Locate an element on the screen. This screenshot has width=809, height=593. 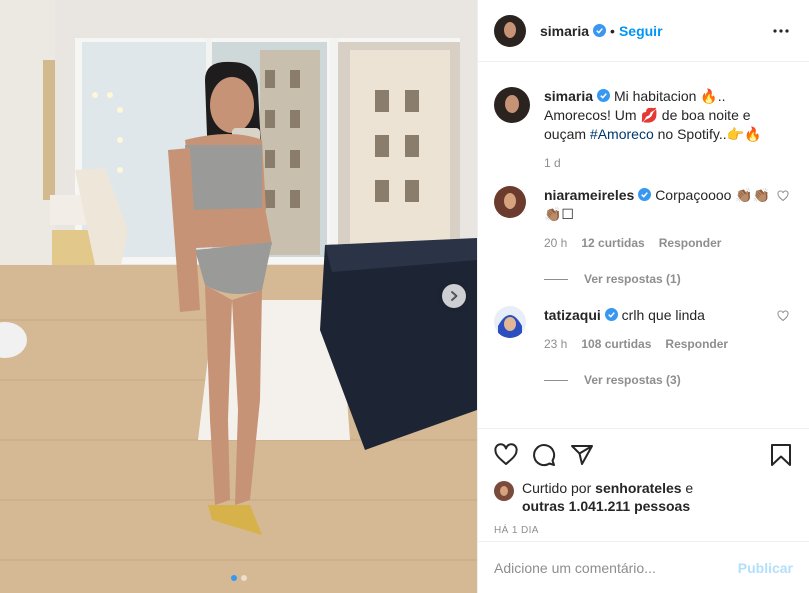
likes-prefix: Curtido por is located at coordinates (559, 488).